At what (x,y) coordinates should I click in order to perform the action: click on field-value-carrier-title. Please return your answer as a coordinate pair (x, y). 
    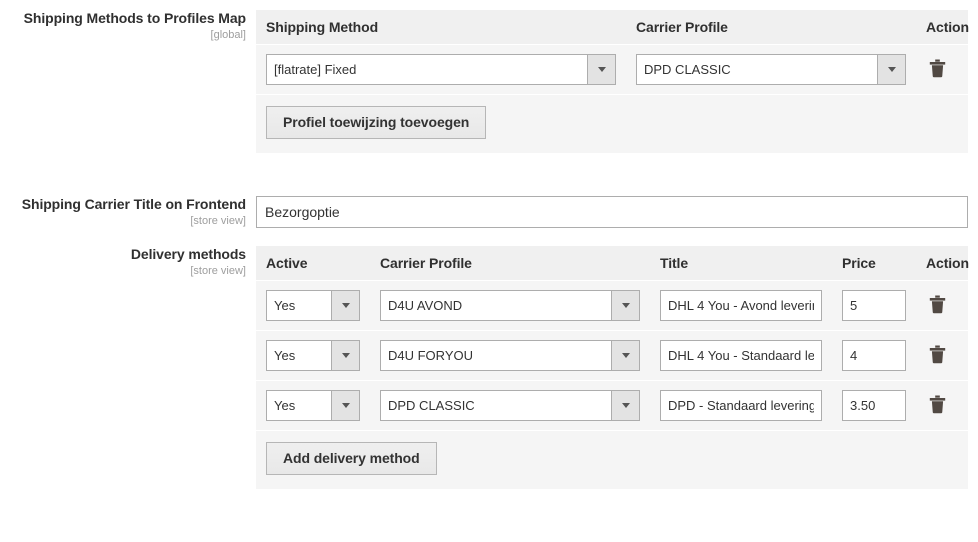
    Looking at the image, I should click on (617, 212).